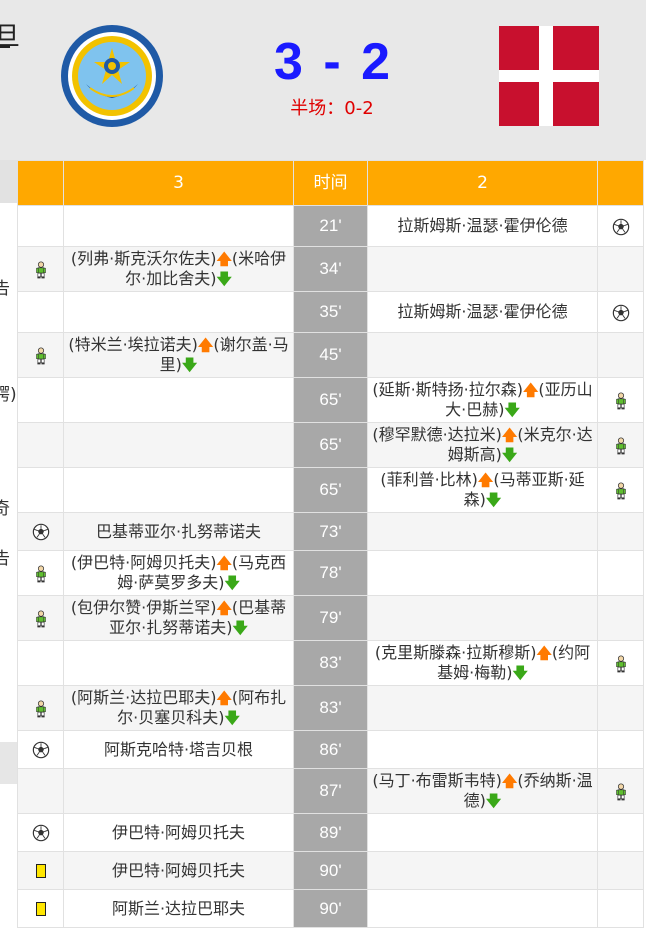 The height and width of the screenshot is (931, 646). I want to click on home-score: 3, so click(288, 62).